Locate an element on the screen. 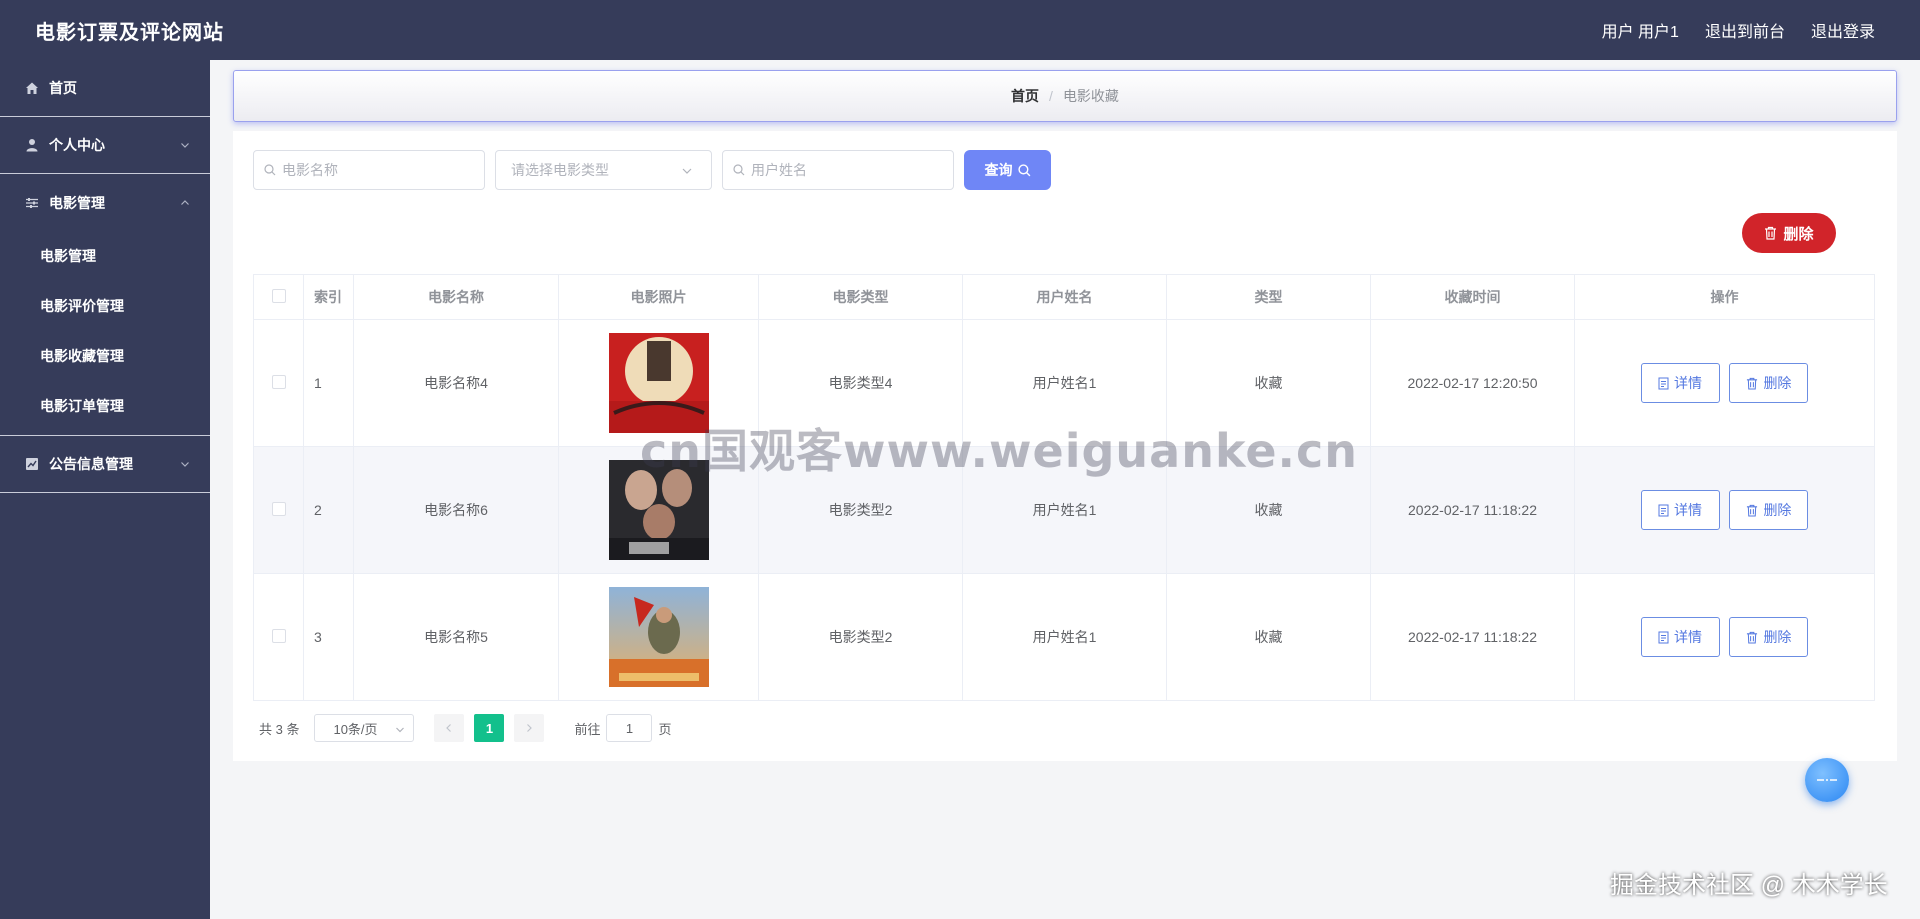 The height and width of the screenshot is (919, 1920). goto-prefix: 前往 is located at coordinates (587, 729).